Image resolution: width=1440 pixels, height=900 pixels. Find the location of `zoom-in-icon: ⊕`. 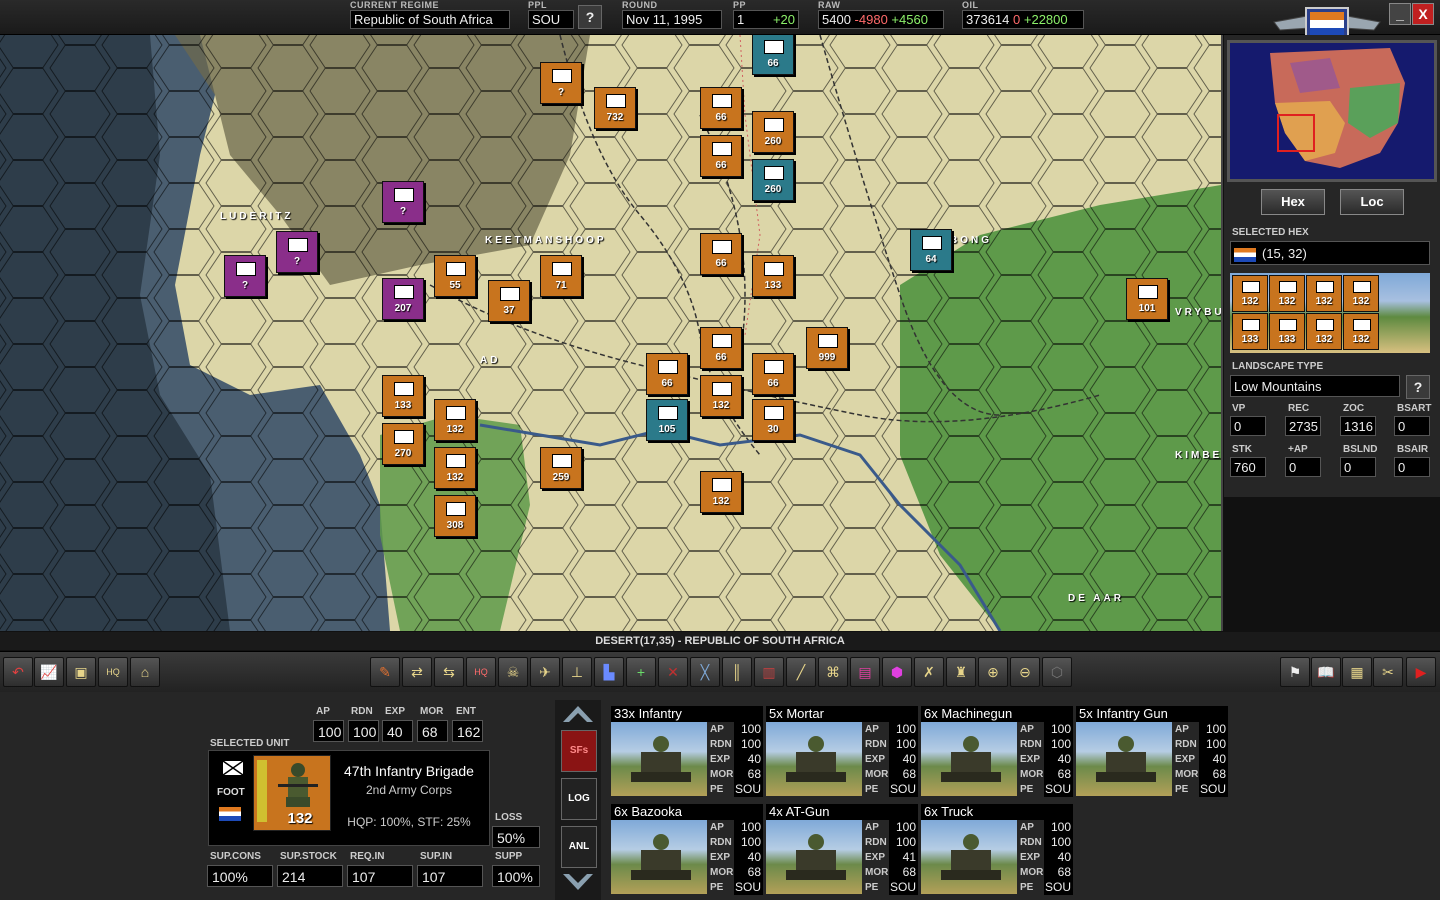

zoom-in-icon: ⊕ is located at coordinates (993, 672).